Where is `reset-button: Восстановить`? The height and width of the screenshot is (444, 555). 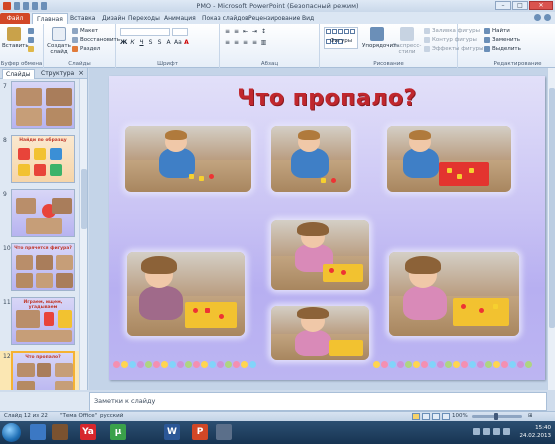
reset-button: Восстановить is located at coordinates (96, 40).